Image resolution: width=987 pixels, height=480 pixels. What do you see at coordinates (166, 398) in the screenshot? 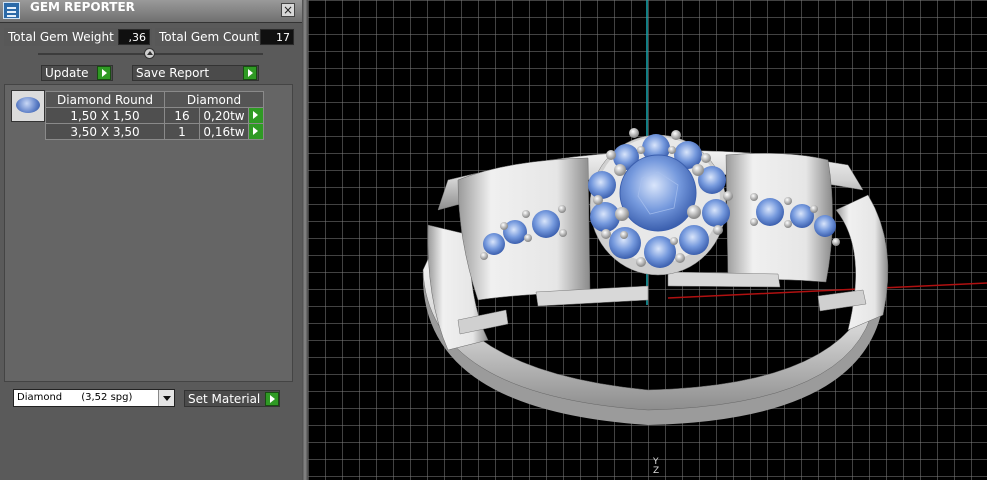
I see `chevron-down-icon` at bounding box center [166, 398].